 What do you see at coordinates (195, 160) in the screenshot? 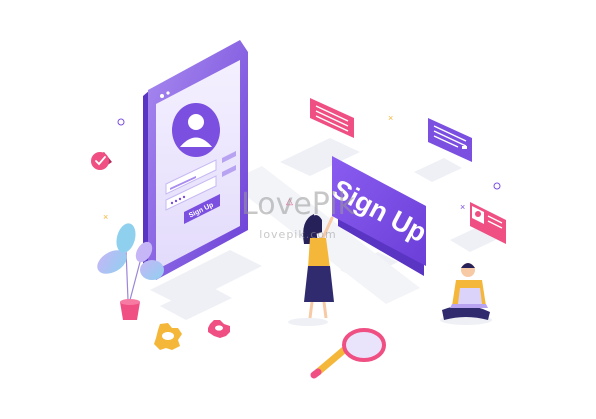
I see `phone: Sign Up` at bounding box center [195, 160].